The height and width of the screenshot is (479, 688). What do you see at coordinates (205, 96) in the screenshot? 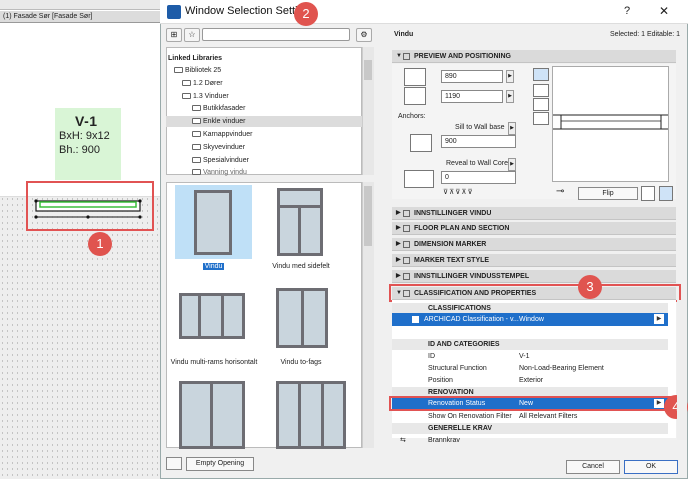
I see `tree-item-vinduer: 1.3 Vinduer` at bounding box center [205, 96].